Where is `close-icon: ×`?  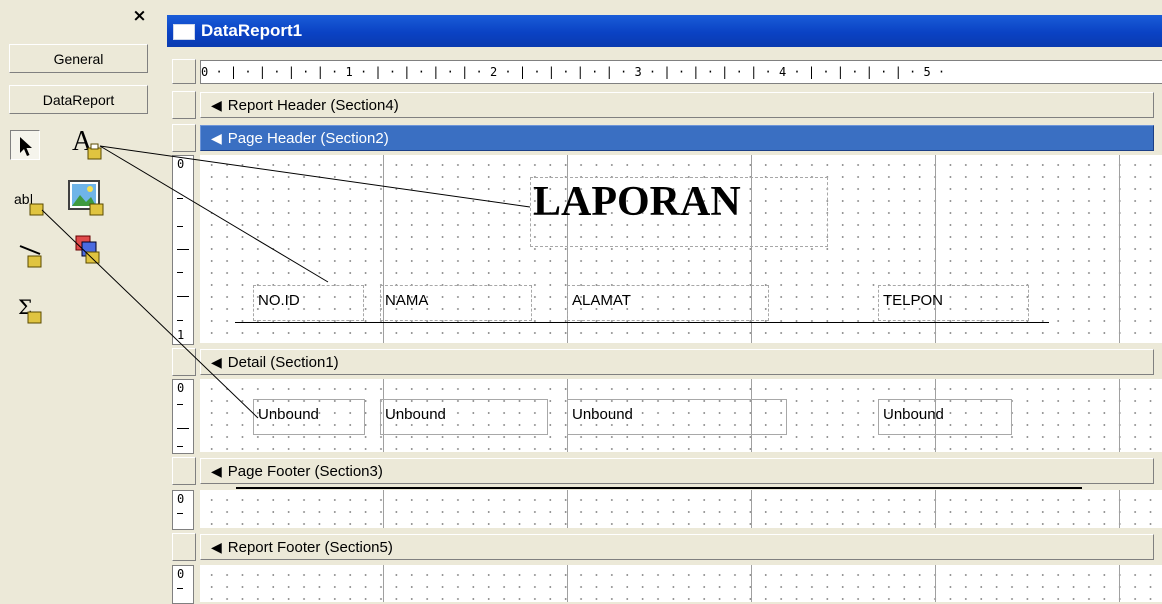 close-icon: × is located at coordinates (139, 16).